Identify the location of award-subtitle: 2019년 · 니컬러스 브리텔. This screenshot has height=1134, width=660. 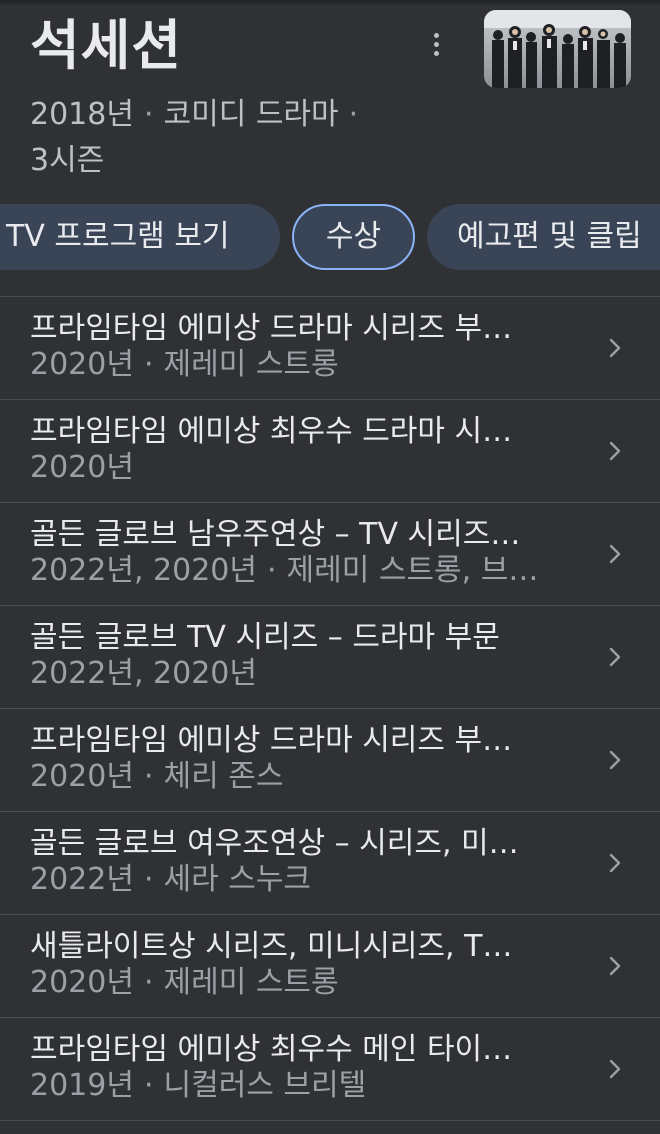
(300, 1086).